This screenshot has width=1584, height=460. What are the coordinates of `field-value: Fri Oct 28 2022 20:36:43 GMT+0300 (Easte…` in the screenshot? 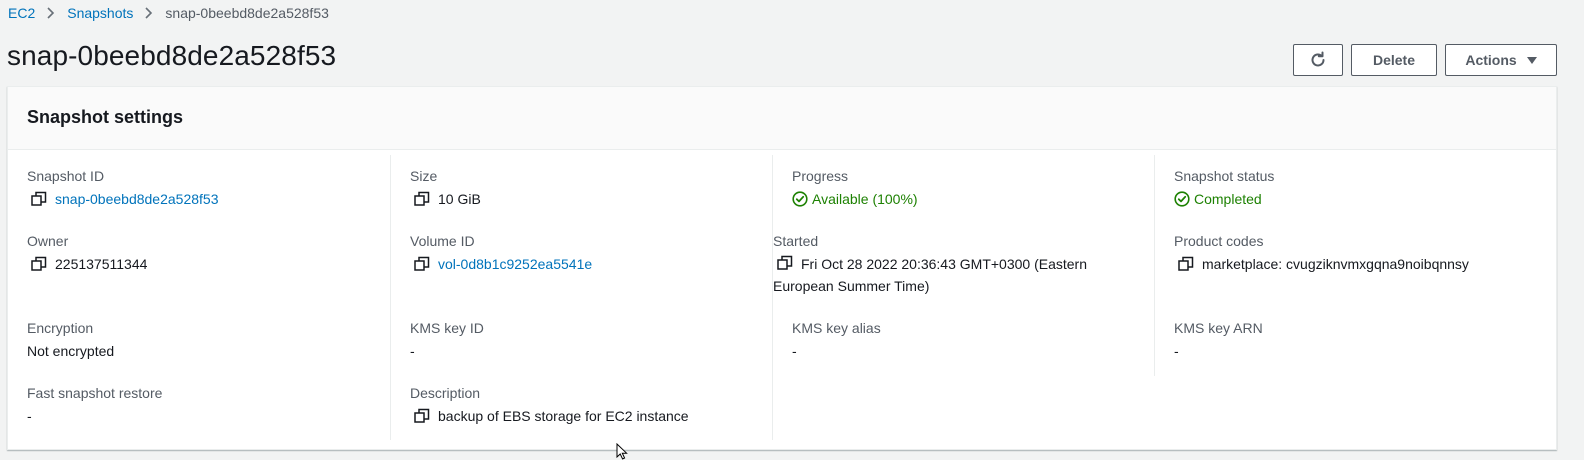 It's located at (943, 275).